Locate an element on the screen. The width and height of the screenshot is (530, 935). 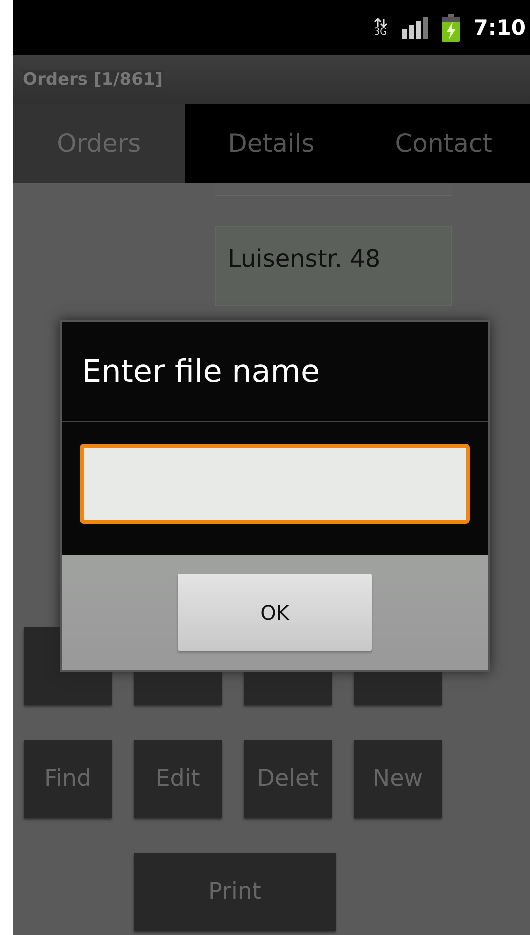
clock-time: 7:10 is located at coordinates (500, 28).